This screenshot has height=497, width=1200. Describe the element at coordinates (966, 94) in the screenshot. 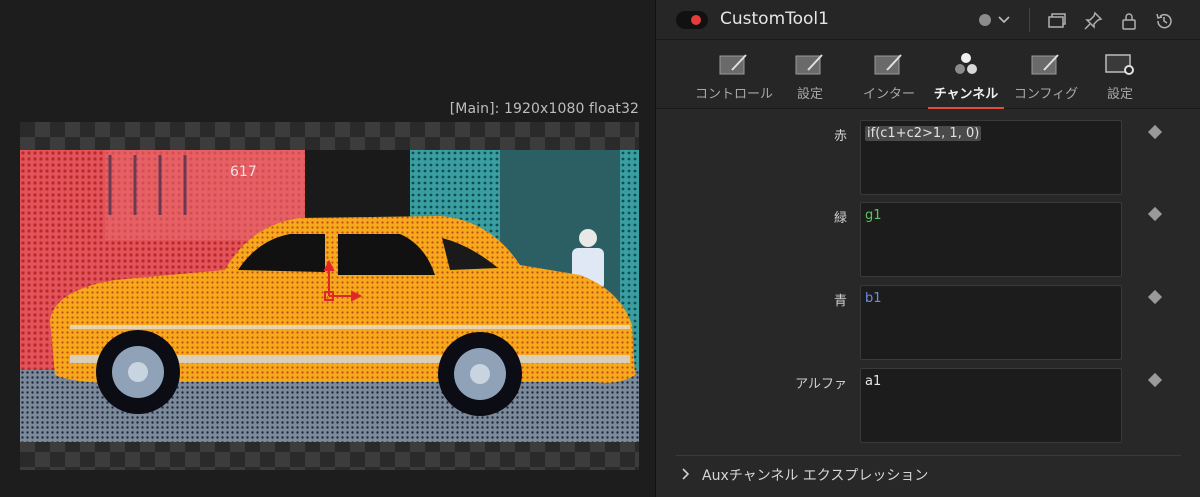

I see `tab-label: チャンネル` at that location.